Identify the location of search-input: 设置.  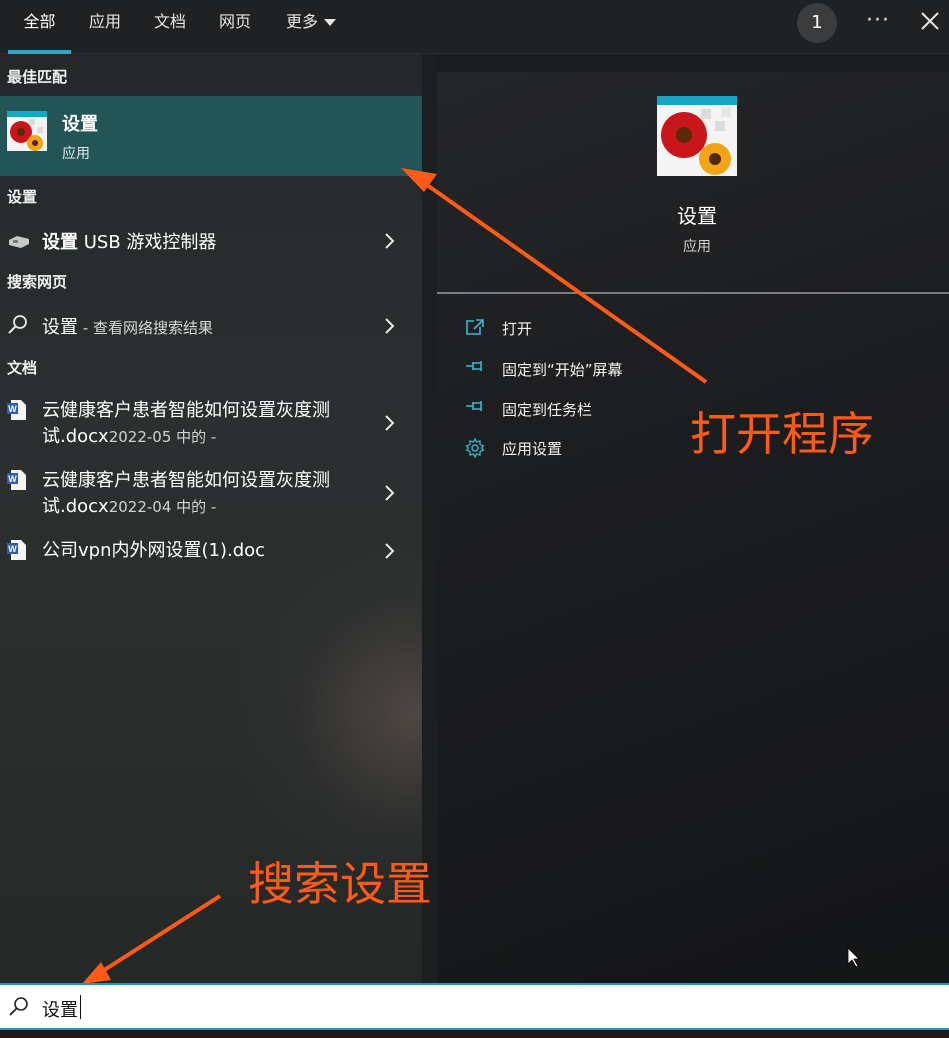
(60, 1009).